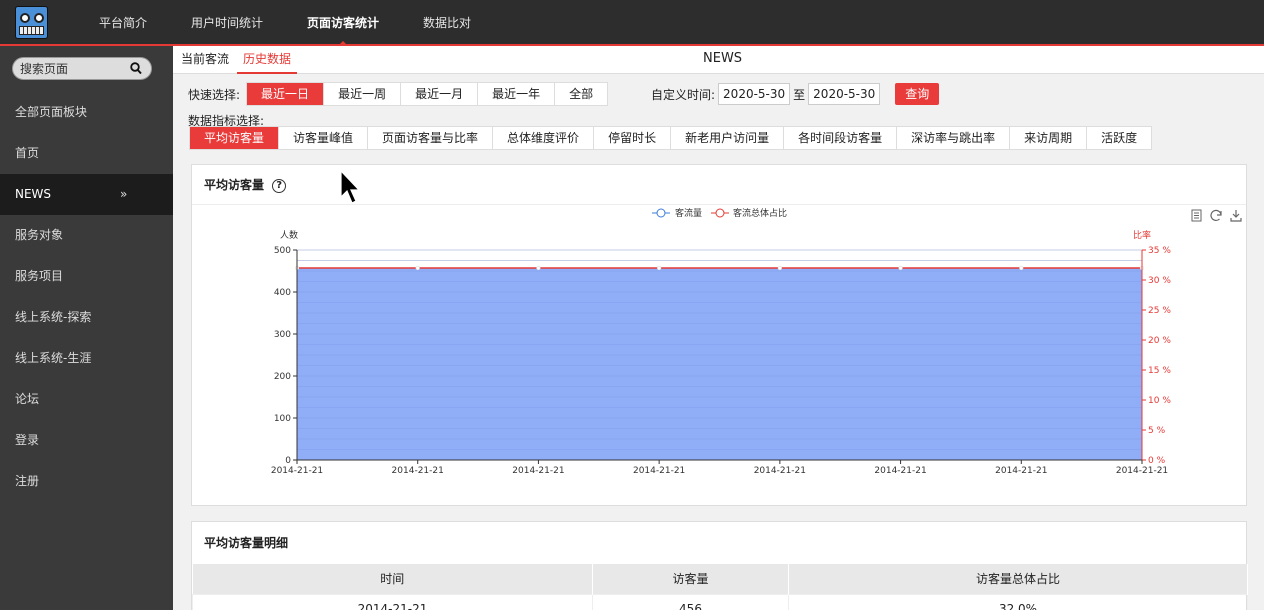 This screenshot has width=1264, height=610. I want to click on nav-item-compare: 数据比对, so click(447, 23).